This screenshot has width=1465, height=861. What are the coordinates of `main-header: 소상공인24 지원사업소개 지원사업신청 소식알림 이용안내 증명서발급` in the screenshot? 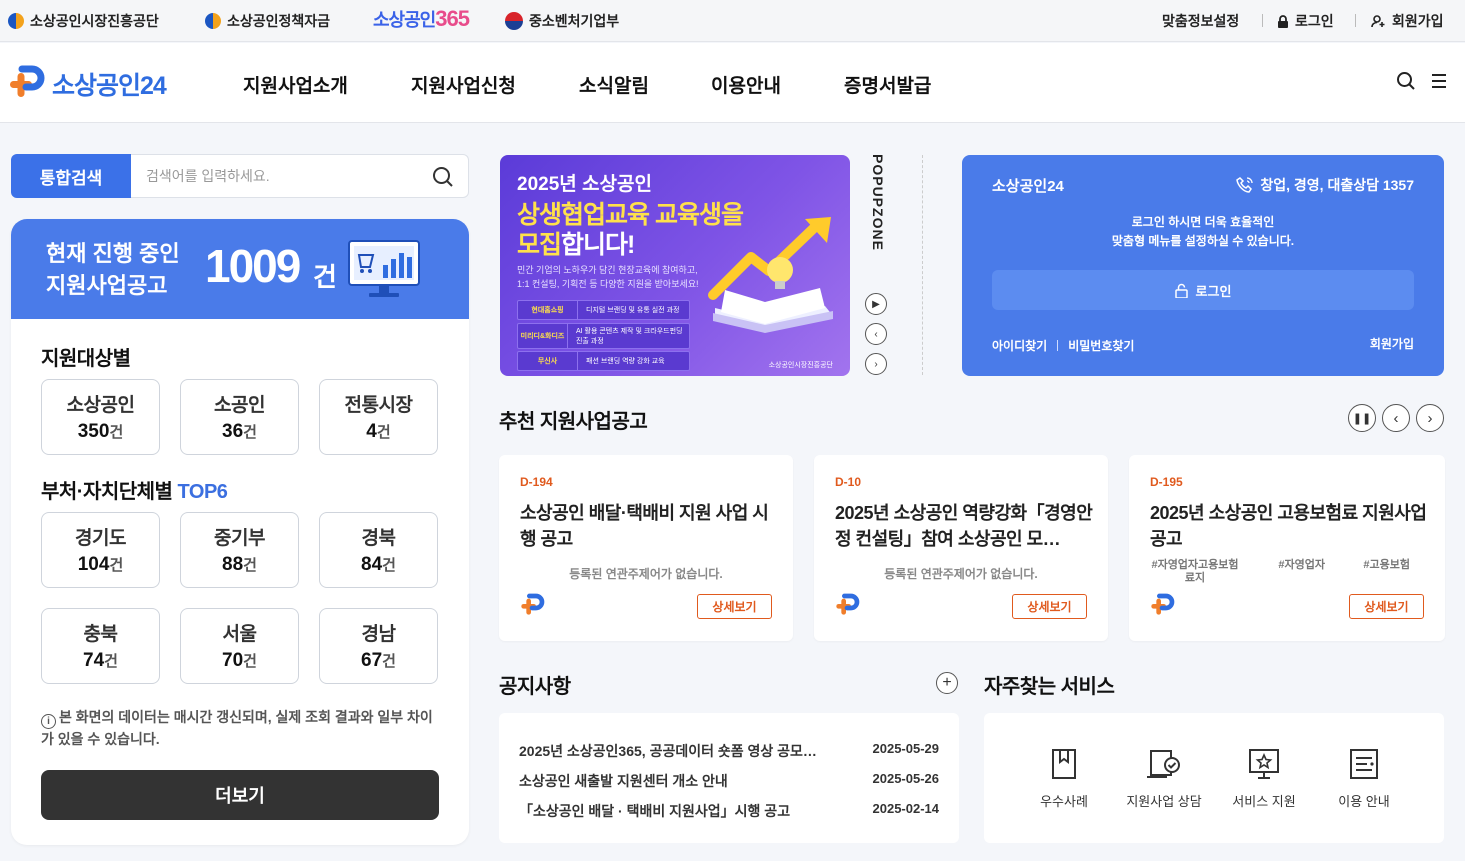 It's located at (732, 83).